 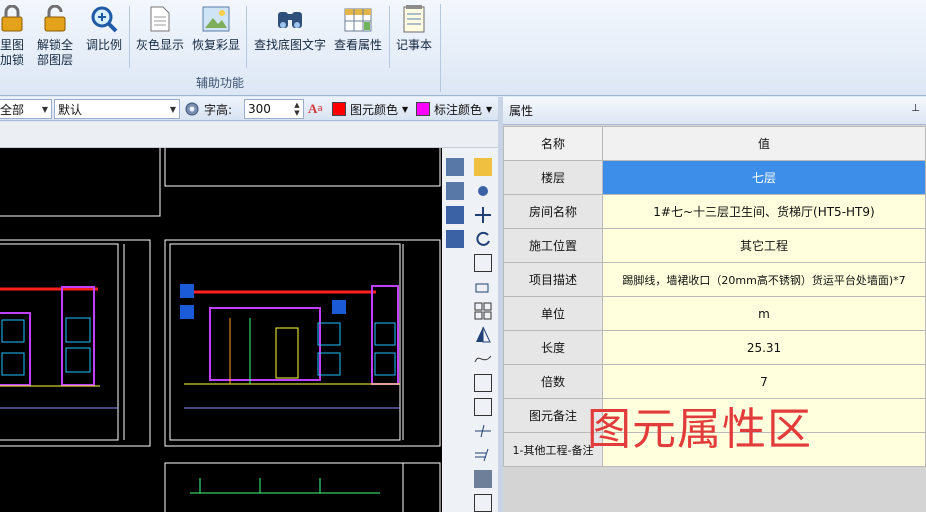 I want to click on annotation-color-button: 标注颜色 ▼, so click(x=454, y=109).